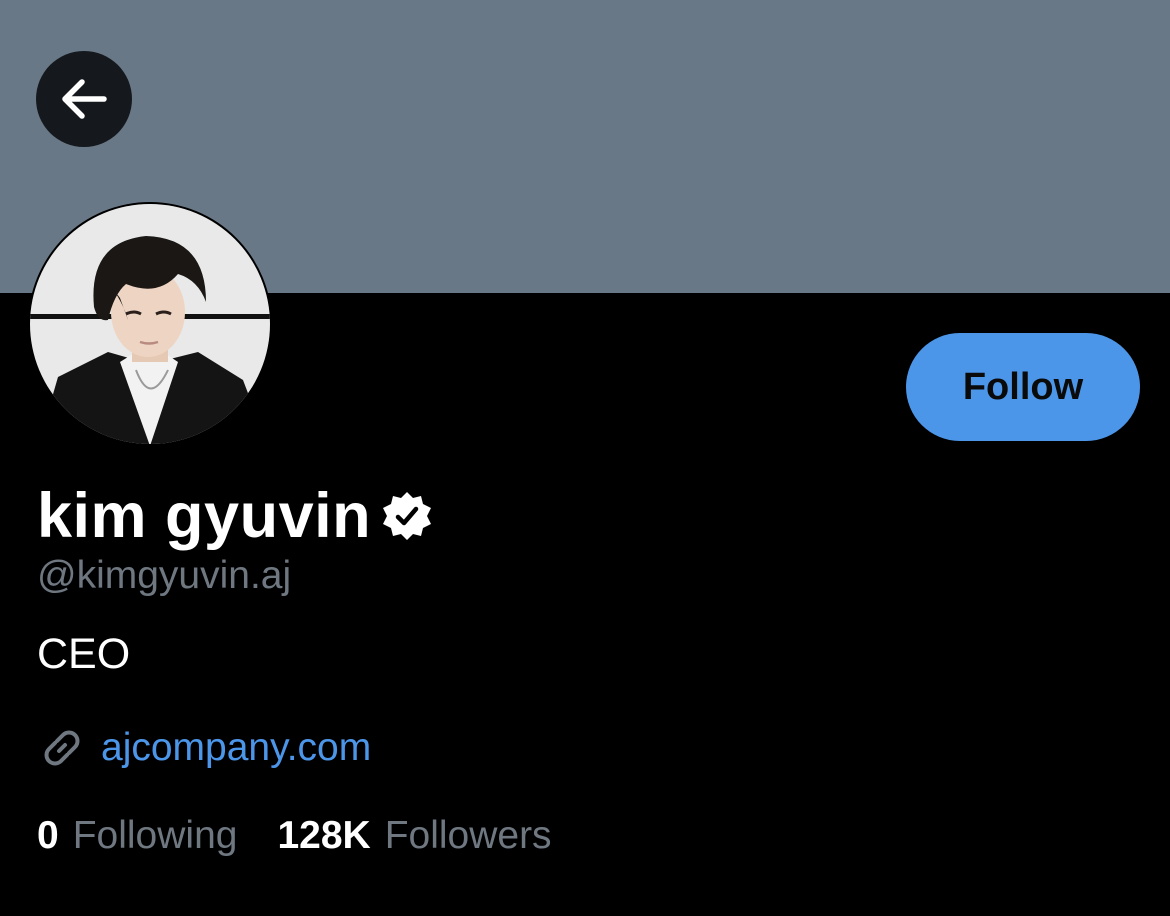  I want to click on followers-stat: 128K Followers, so click(414, 836).